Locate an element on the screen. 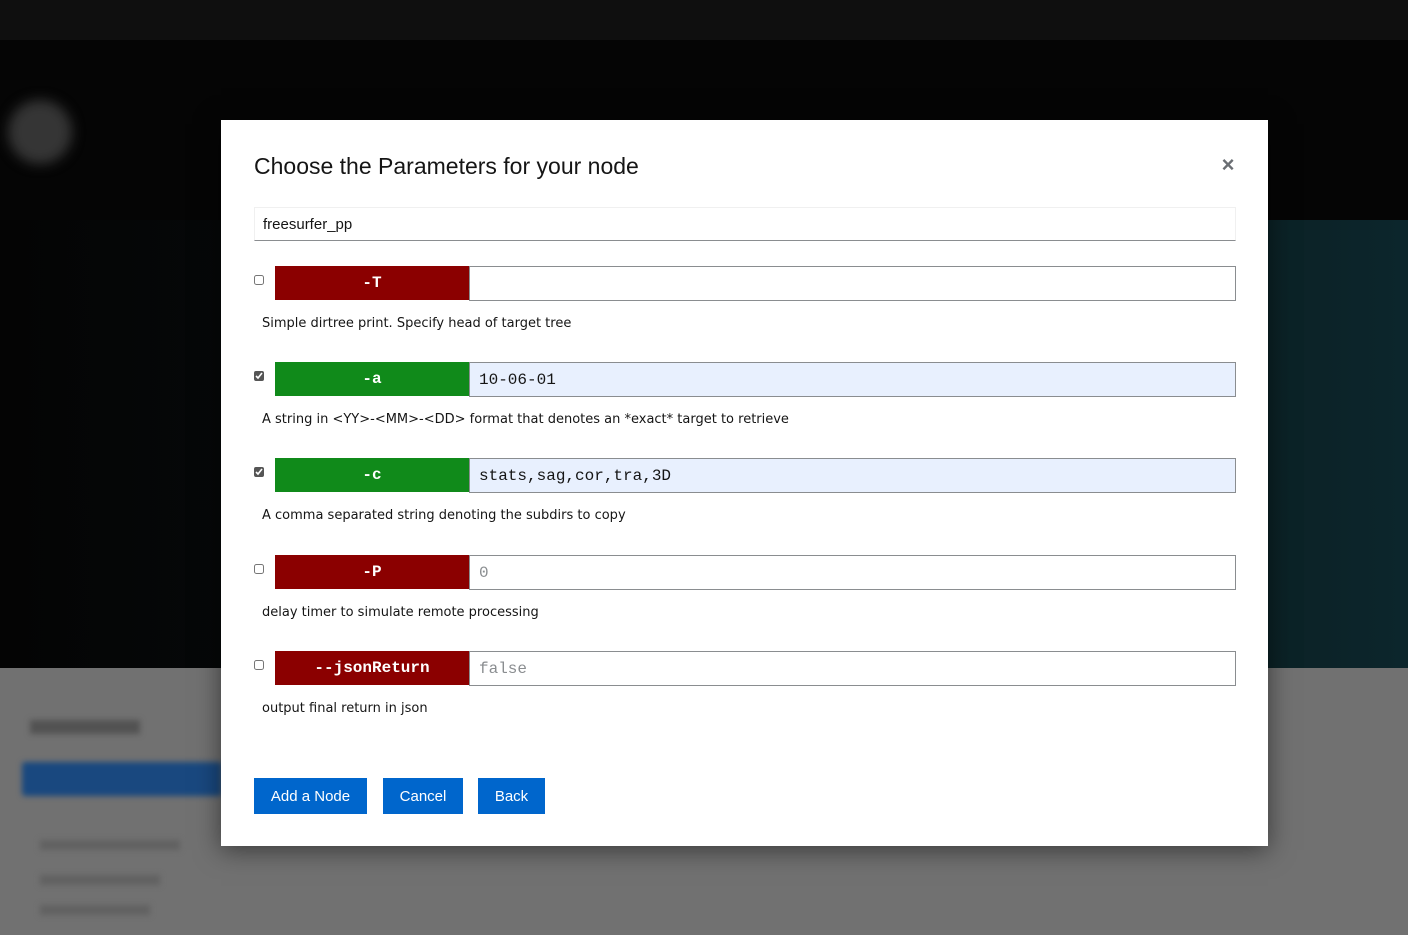 The image size is (1408, 935). modal-title: Choose the Parameters for your node is located at coordinates (446, 166).